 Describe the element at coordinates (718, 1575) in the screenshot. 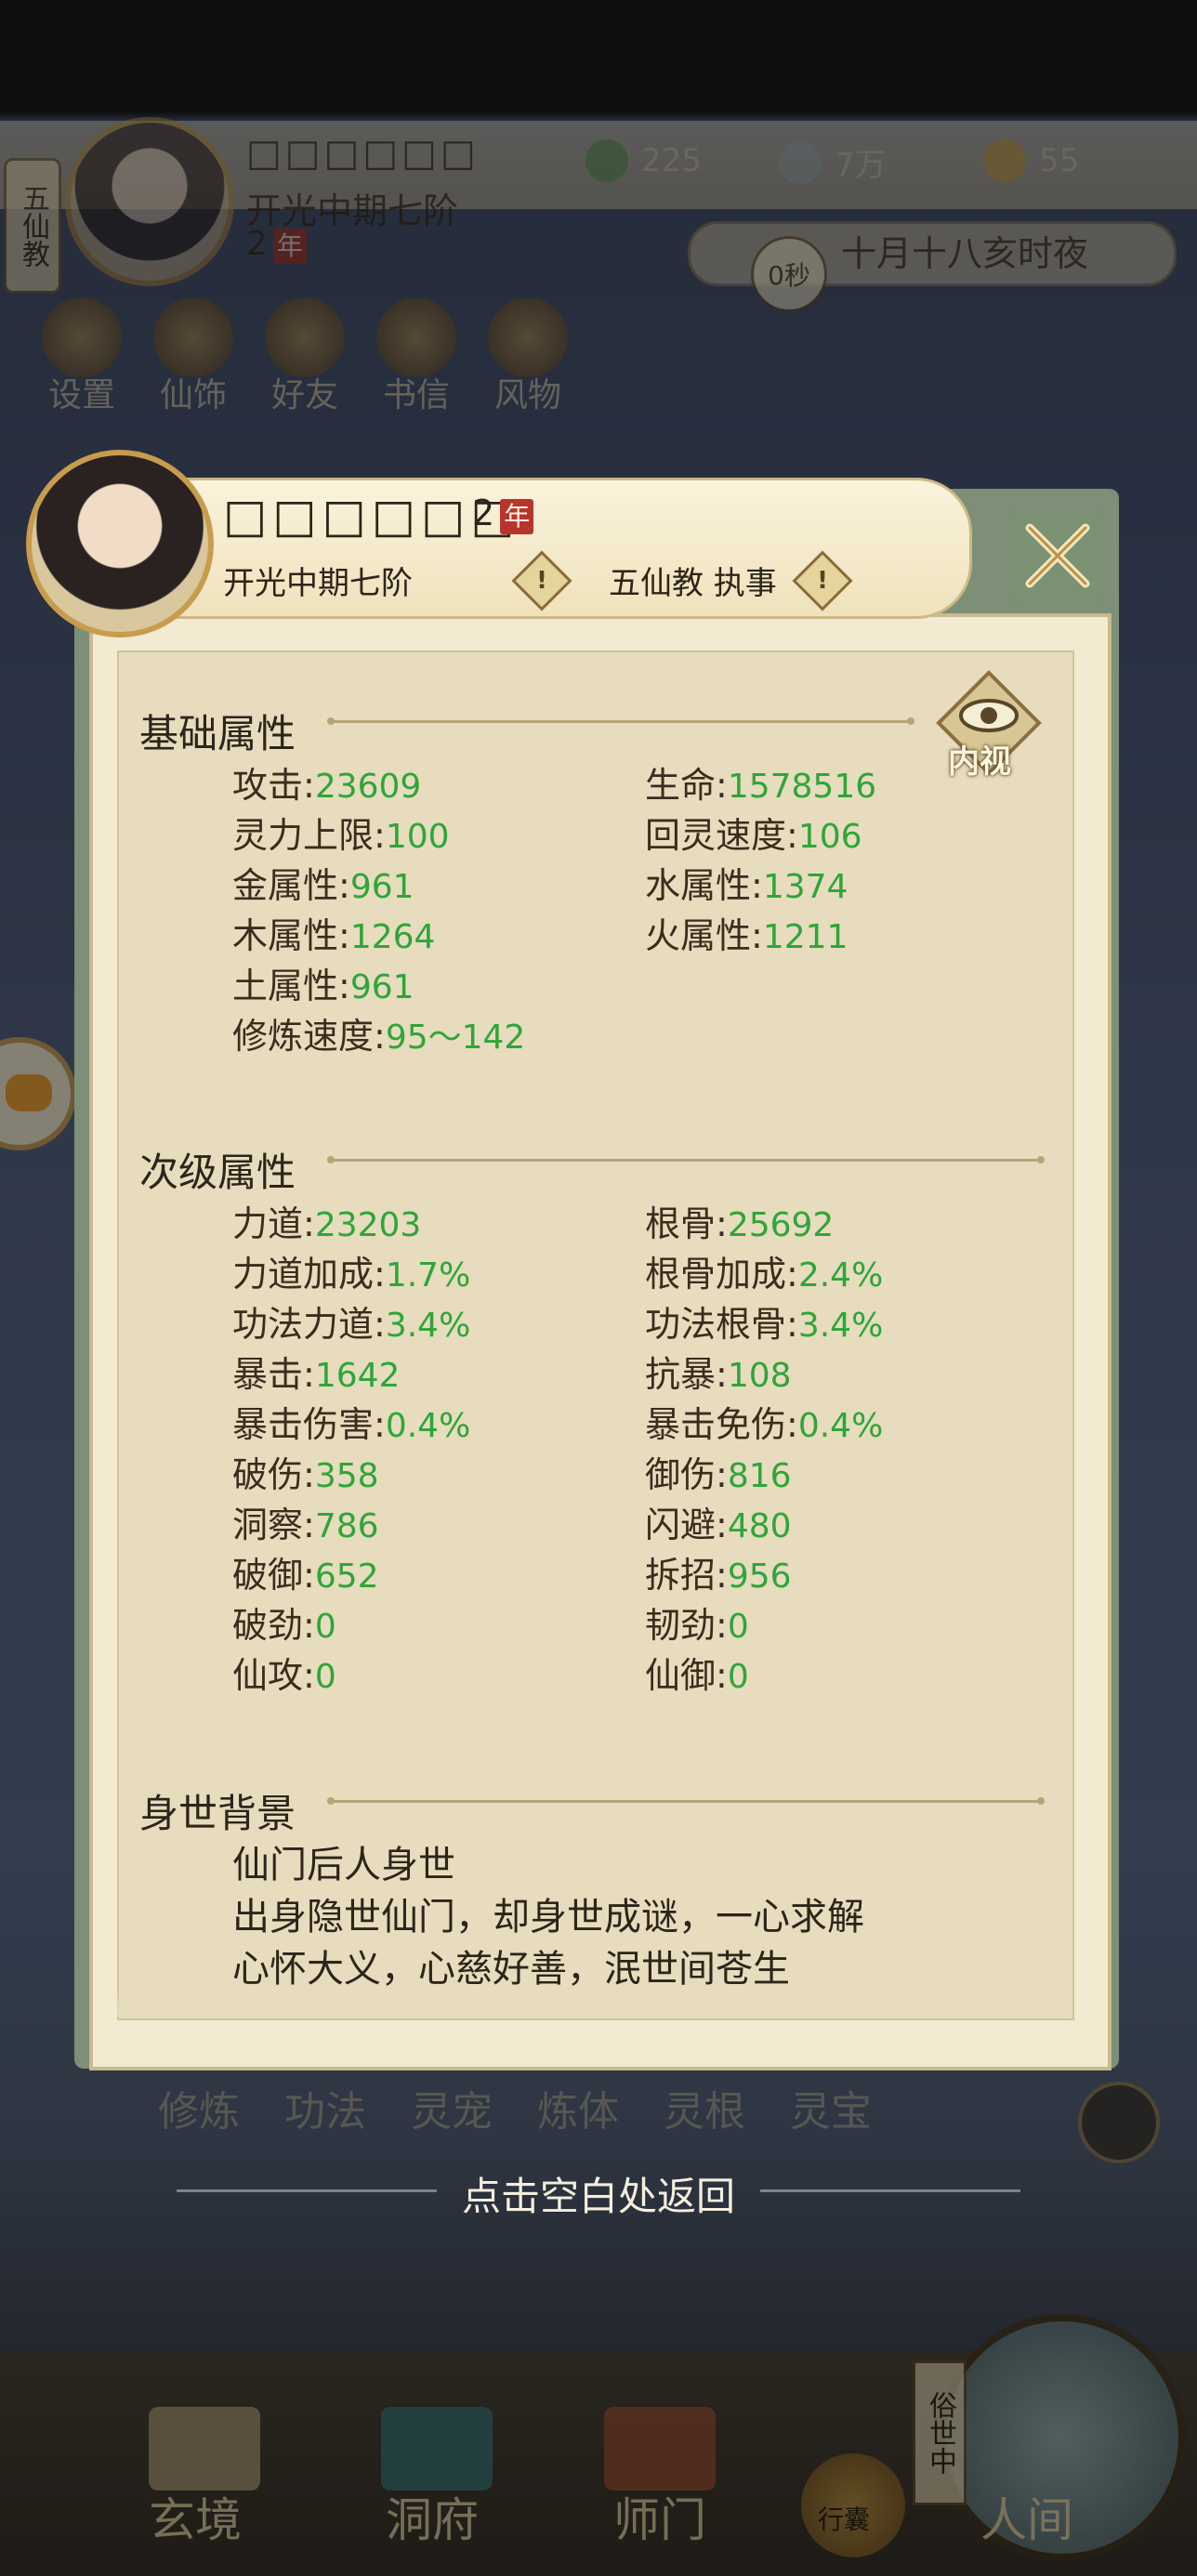

I see `attr-parry: 拆招:956` at that location.